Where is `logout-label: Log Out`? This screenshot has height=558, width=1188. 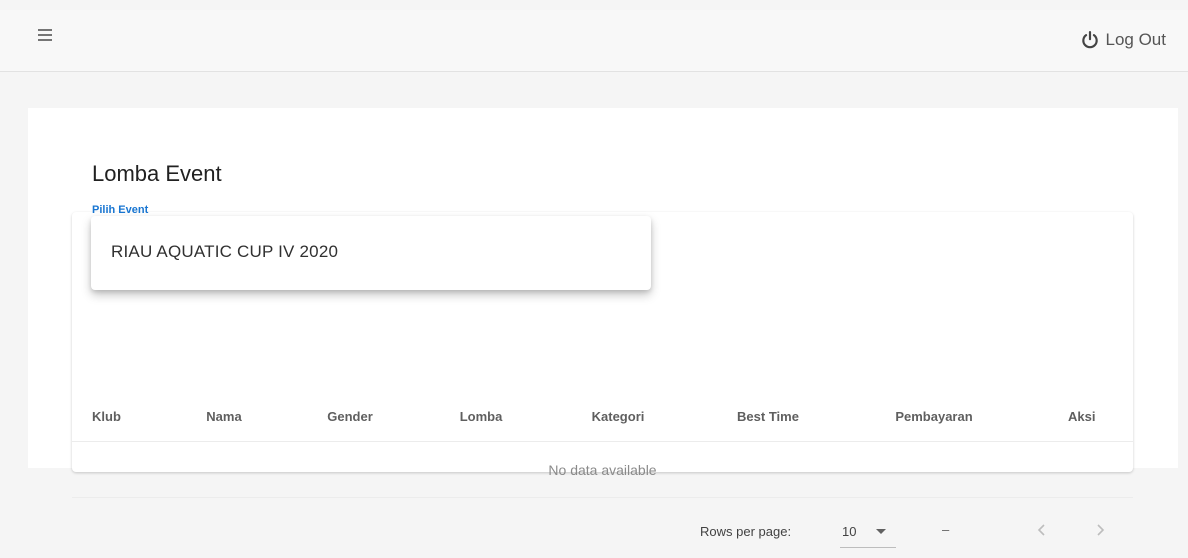
logout-label: Log Out is located at coordinates (1136, 39).